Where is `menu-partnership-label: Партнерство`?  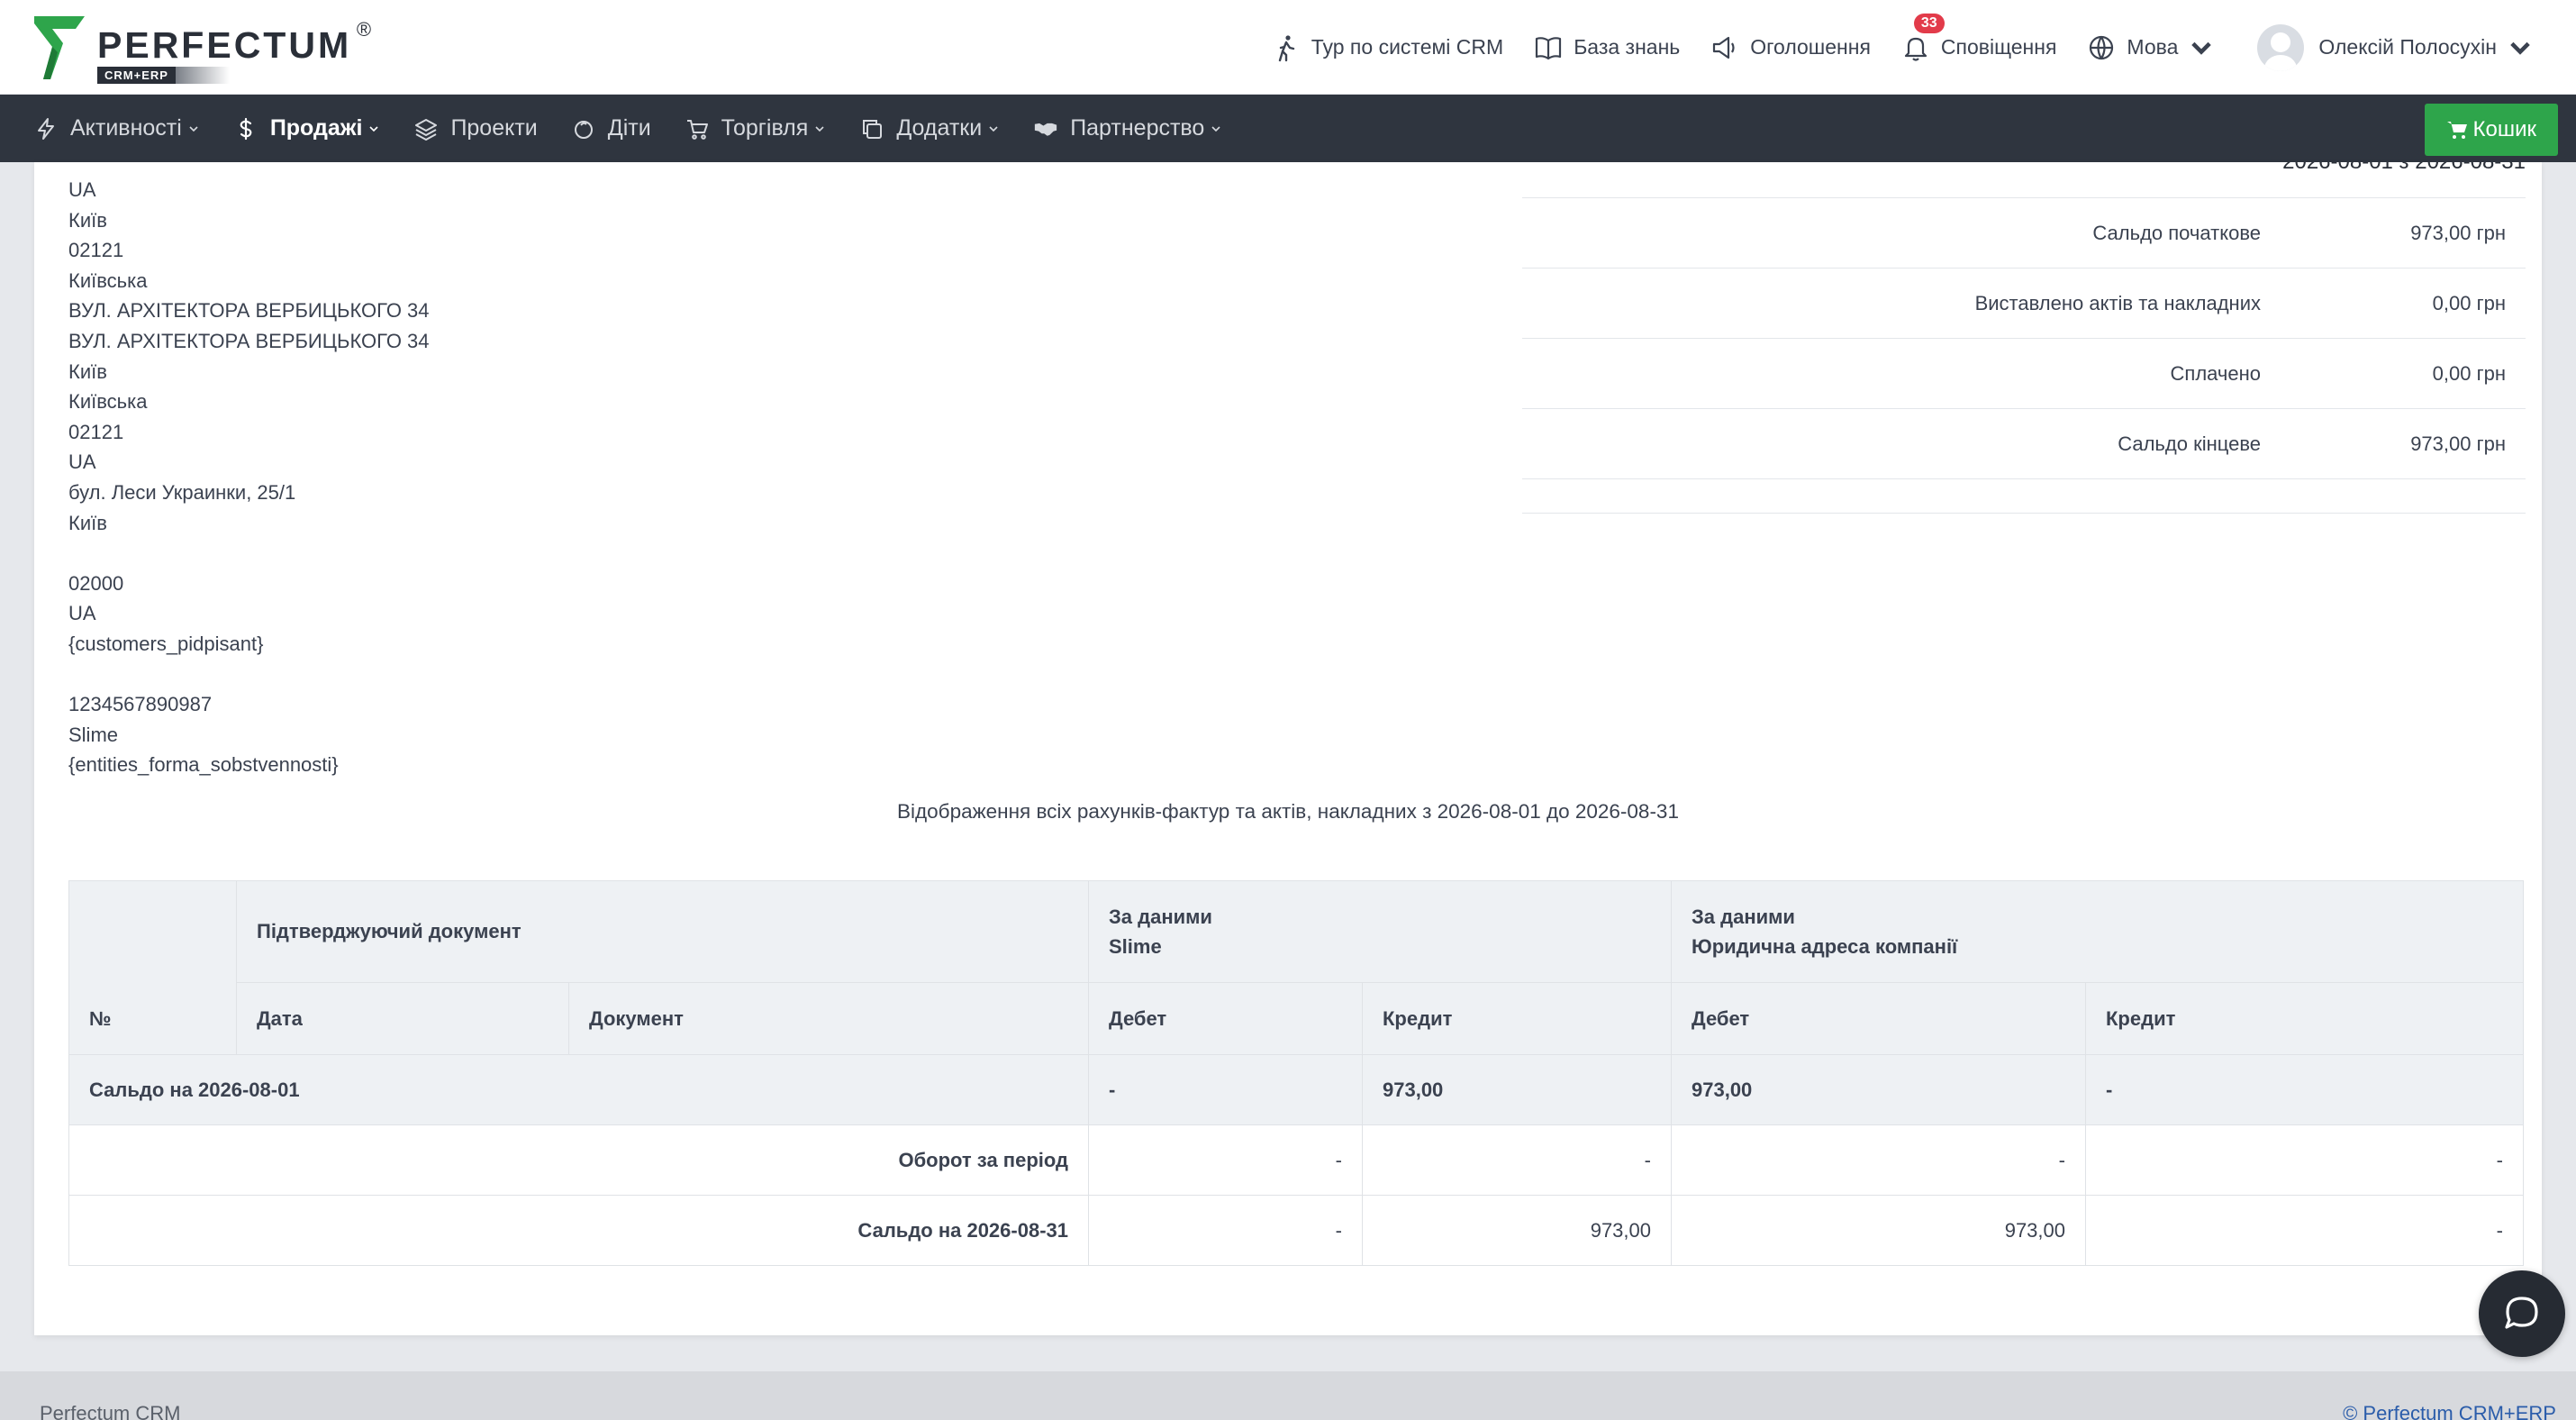
menu-partnership-label: Партнерство is located at coordinates (1137, 128).